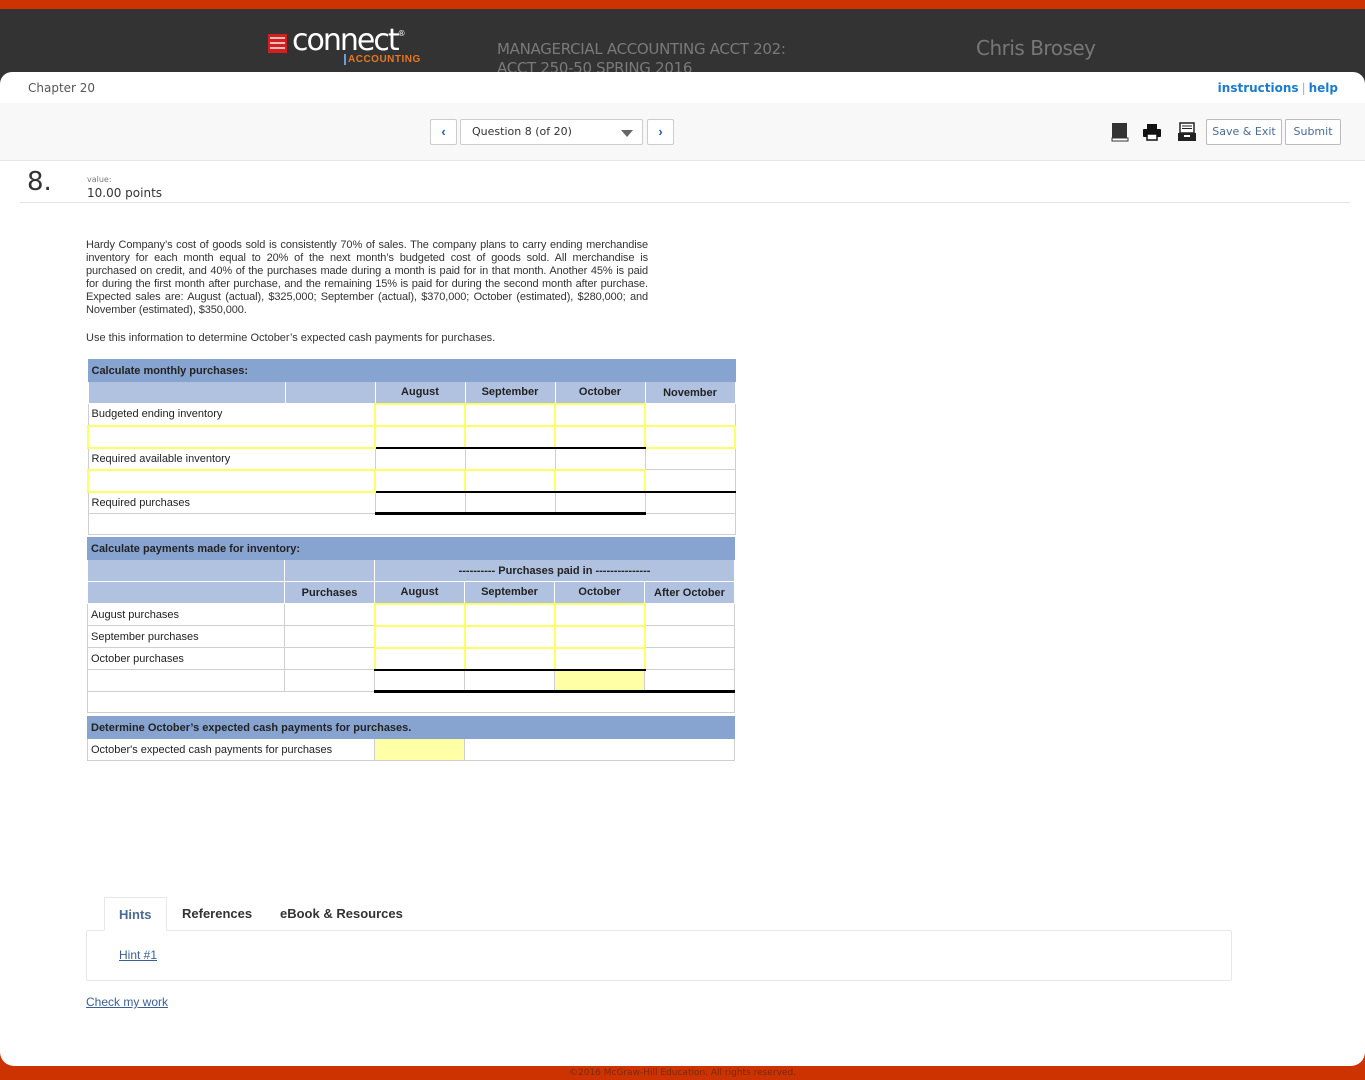  What do you see at coordinates (341, 914) in the screenshot?
I see `tab-ebook-resources: eBook & Resources` at bounding box center [341, 914].